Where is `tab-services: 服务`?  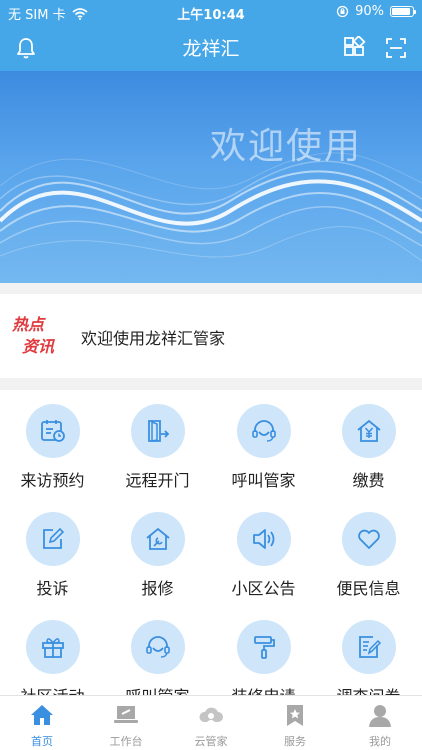 tab-services: 服务 is located at coordinates (295, 723).